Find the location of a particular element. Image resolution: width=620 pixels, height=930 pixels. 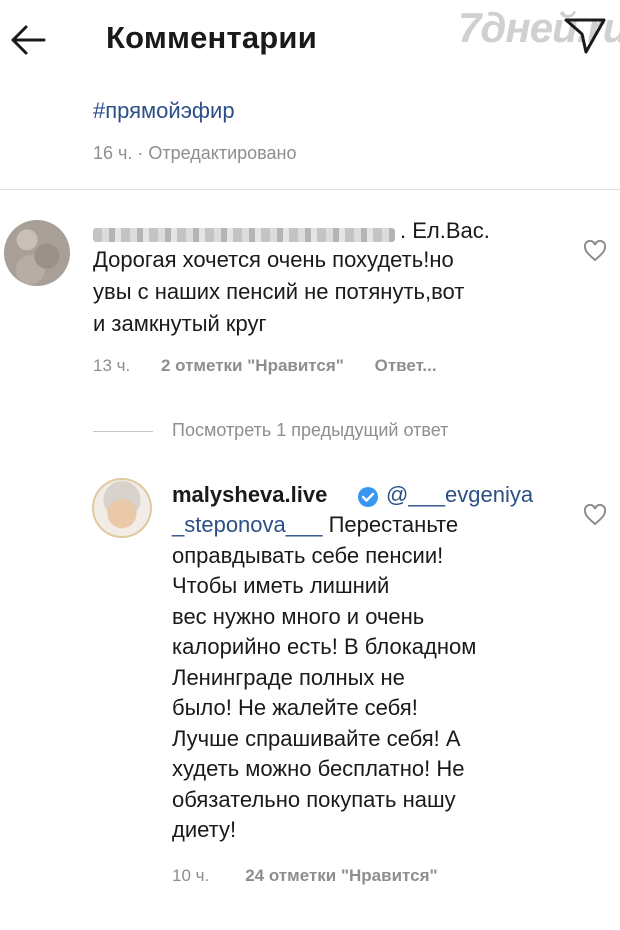

like-count: 2 отметки "Нравится" is located at coordinates (252, 365).